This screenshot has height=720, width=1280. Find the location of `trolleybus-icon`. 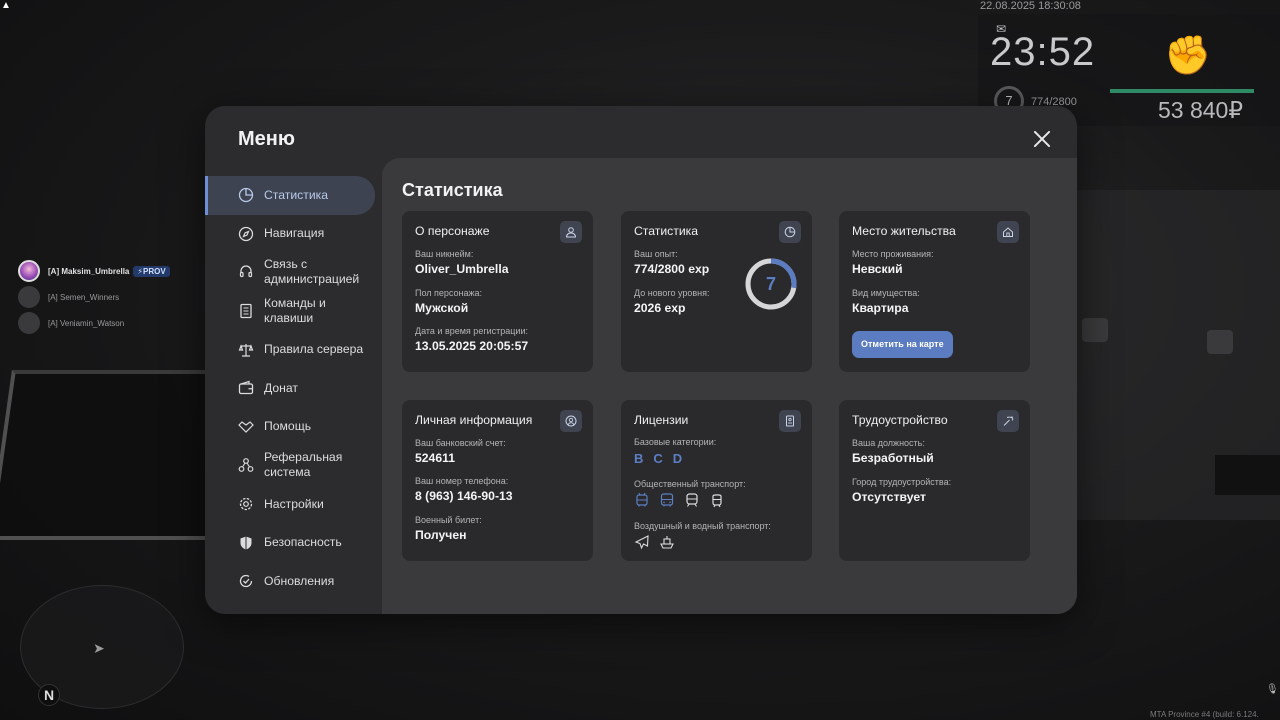

trolleybus-icon is located at coordinates (642, 499).